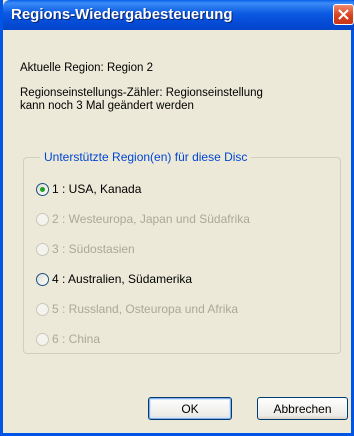  Describe the element at coordinates (76, 339) in the screenshot. I see `region-option-label: 6 : China` at that location.